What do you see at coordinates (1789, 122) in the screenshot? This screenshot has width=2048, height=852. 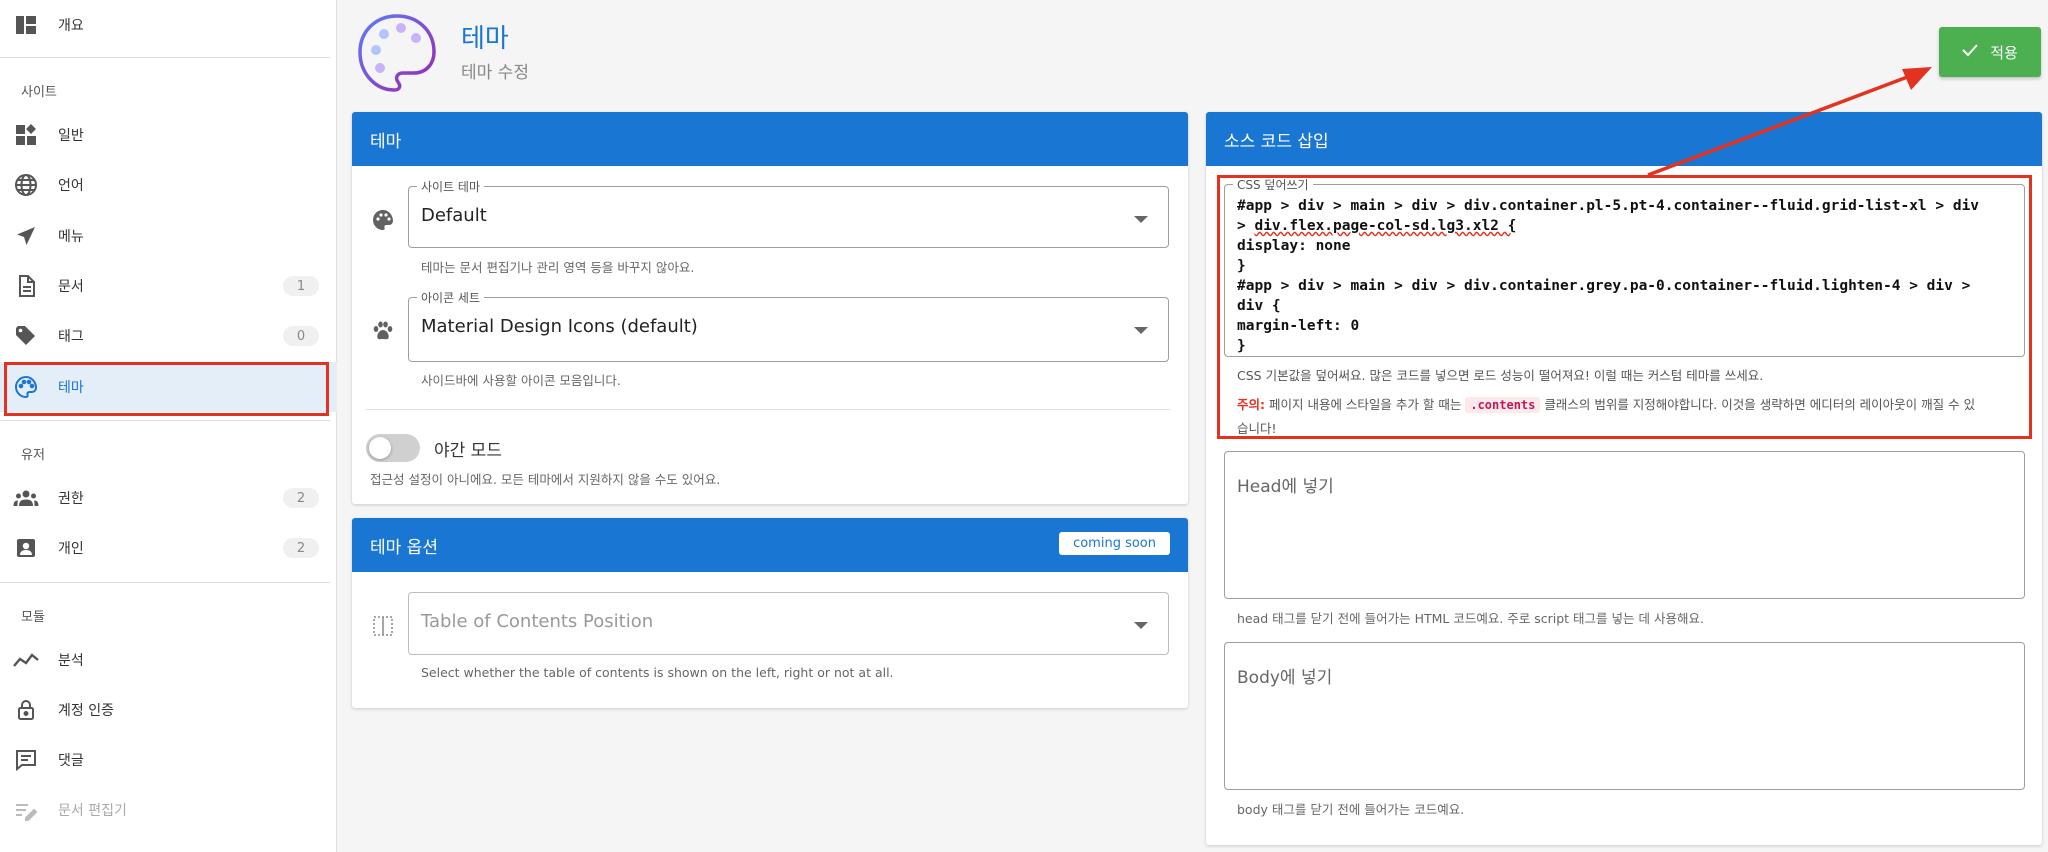 I see `annotation-arrow-icon` at bounding box center [1789, 122].